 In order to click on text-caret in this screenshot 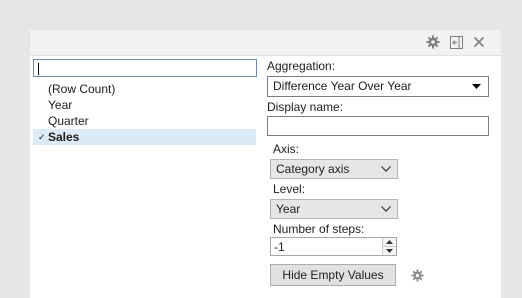, I will do `click(38, 69)`.